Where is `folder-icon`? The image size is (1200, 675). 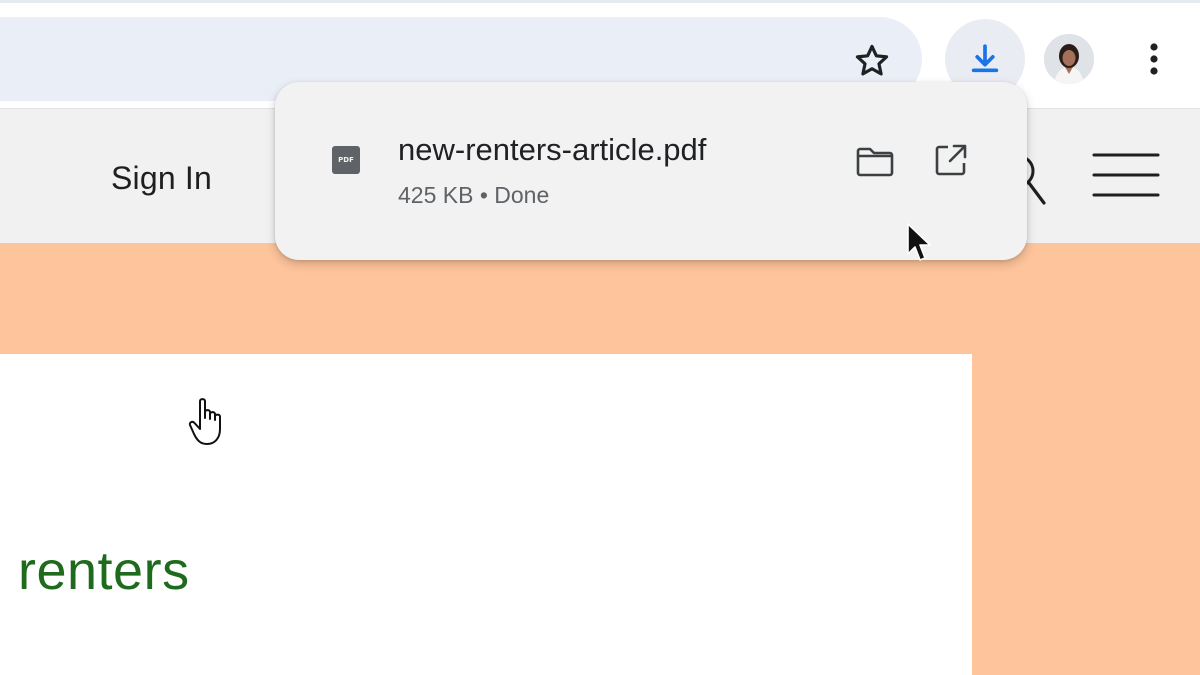
folder-icon is located at coordinates (875, 162).